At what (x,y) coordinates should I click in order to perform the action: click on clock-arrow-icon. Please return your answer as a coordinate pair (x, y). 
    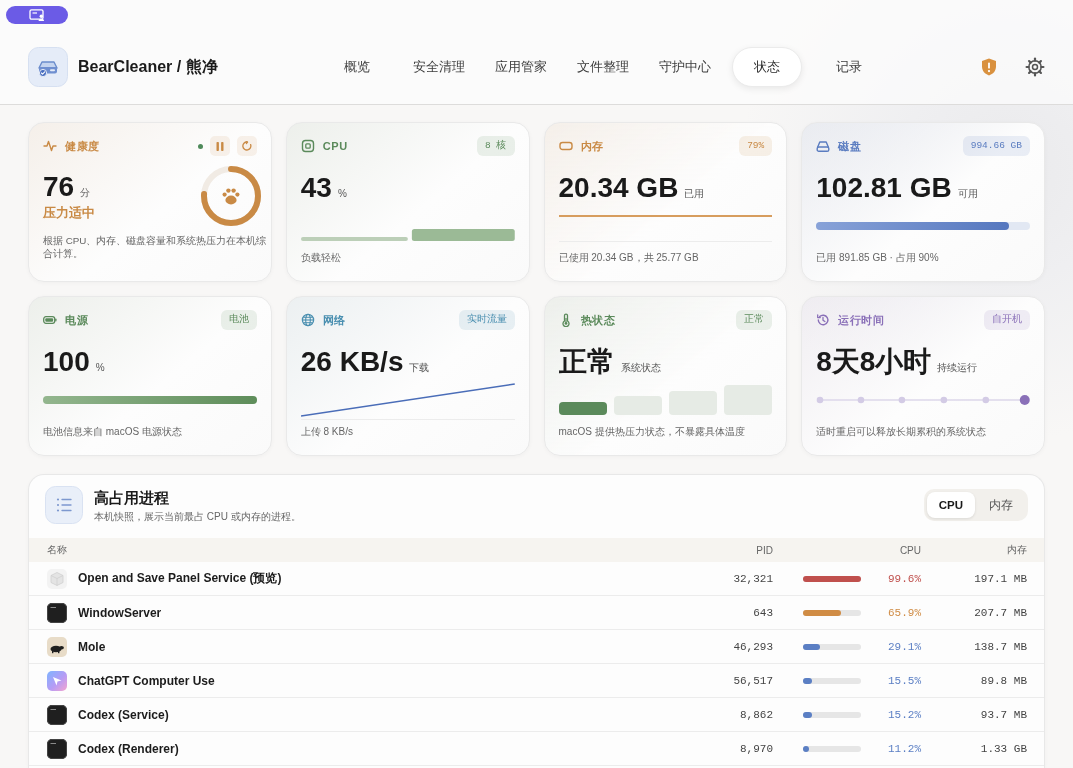
    Looking at the image, I should click on (823, 320).